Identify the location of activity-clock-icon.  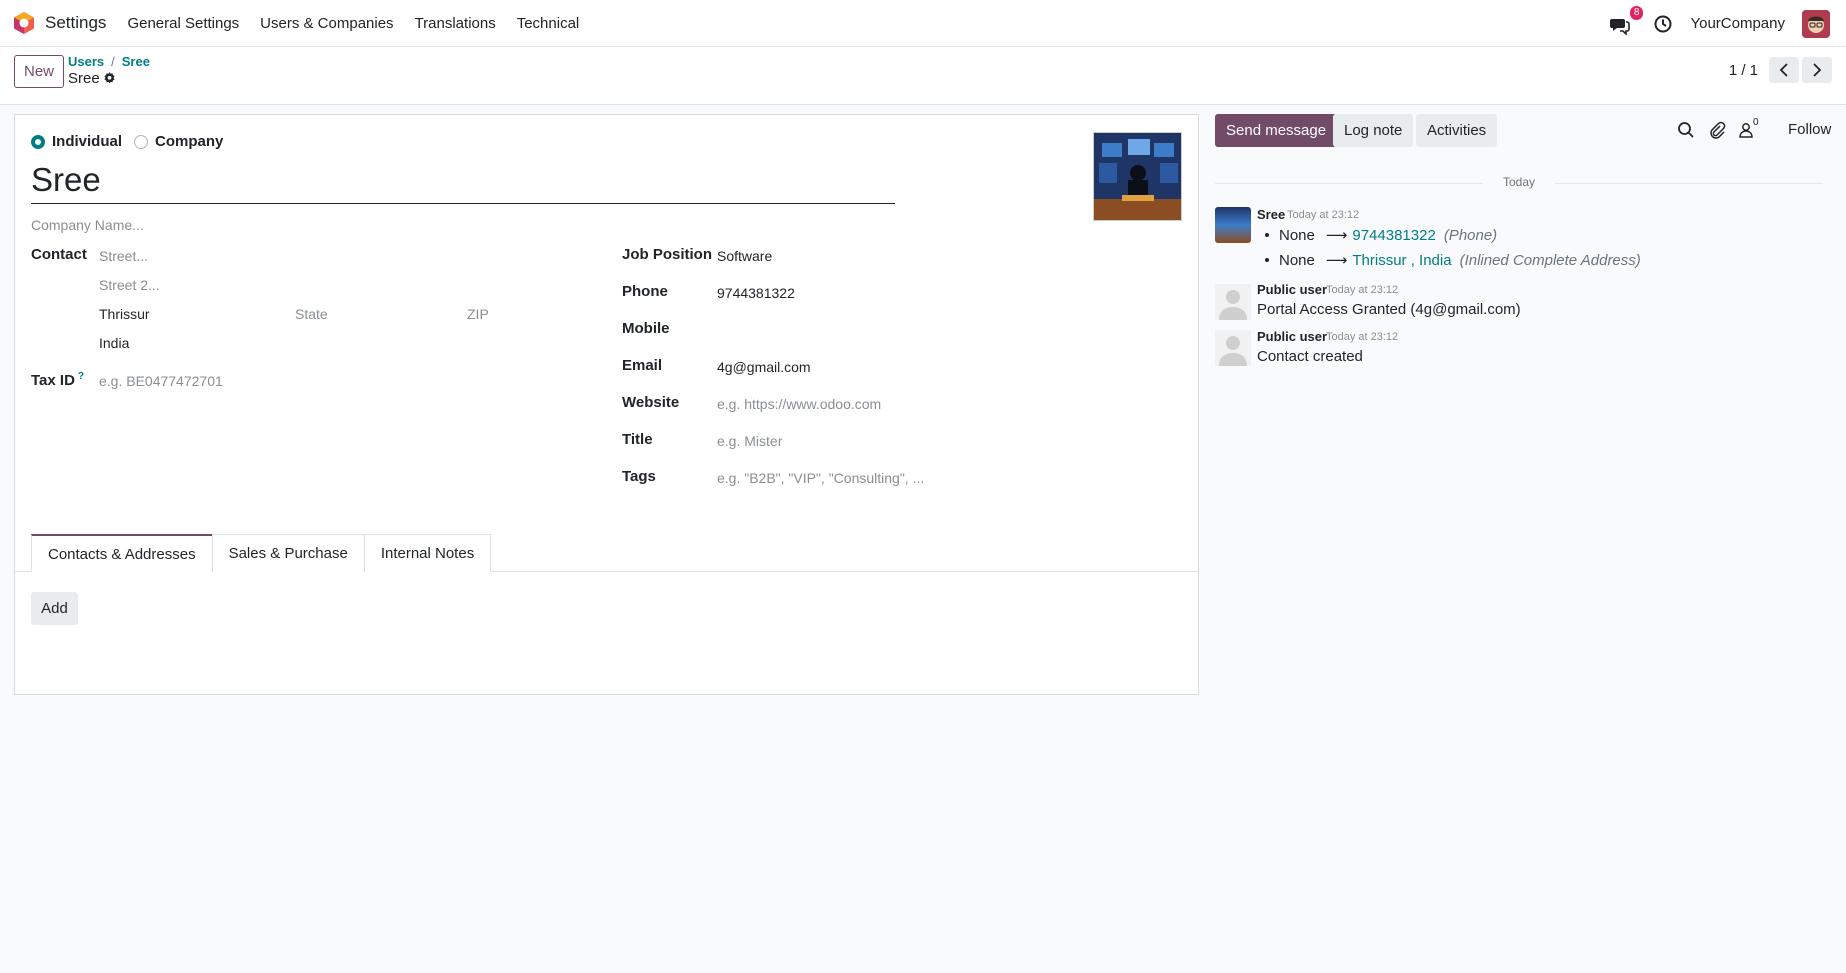
(1663, 24).